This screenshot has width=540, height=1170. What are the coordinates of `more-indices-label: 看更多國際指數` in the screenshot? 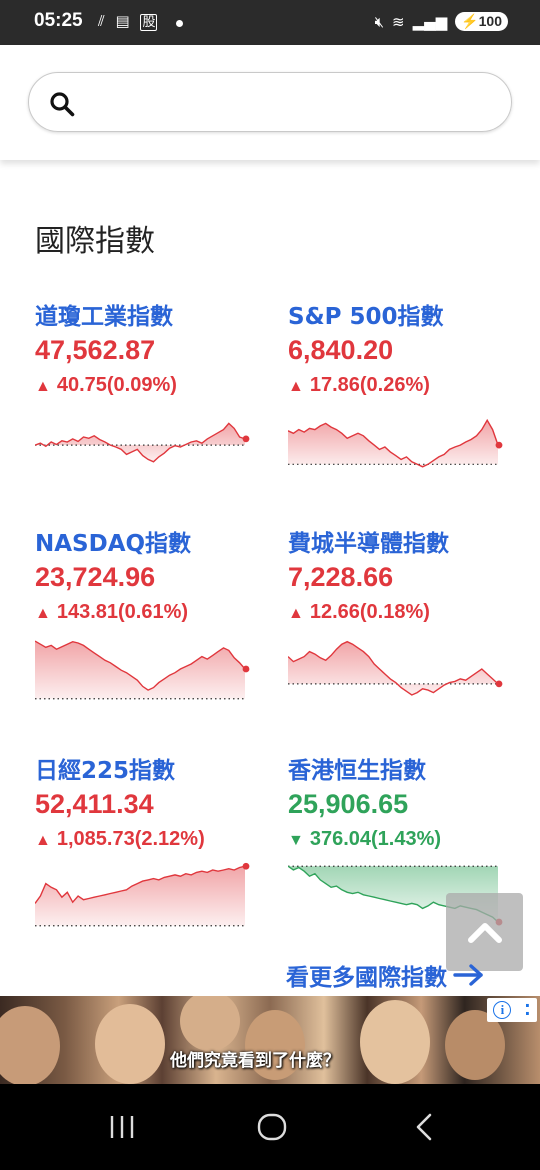 It's located at (366, 975).